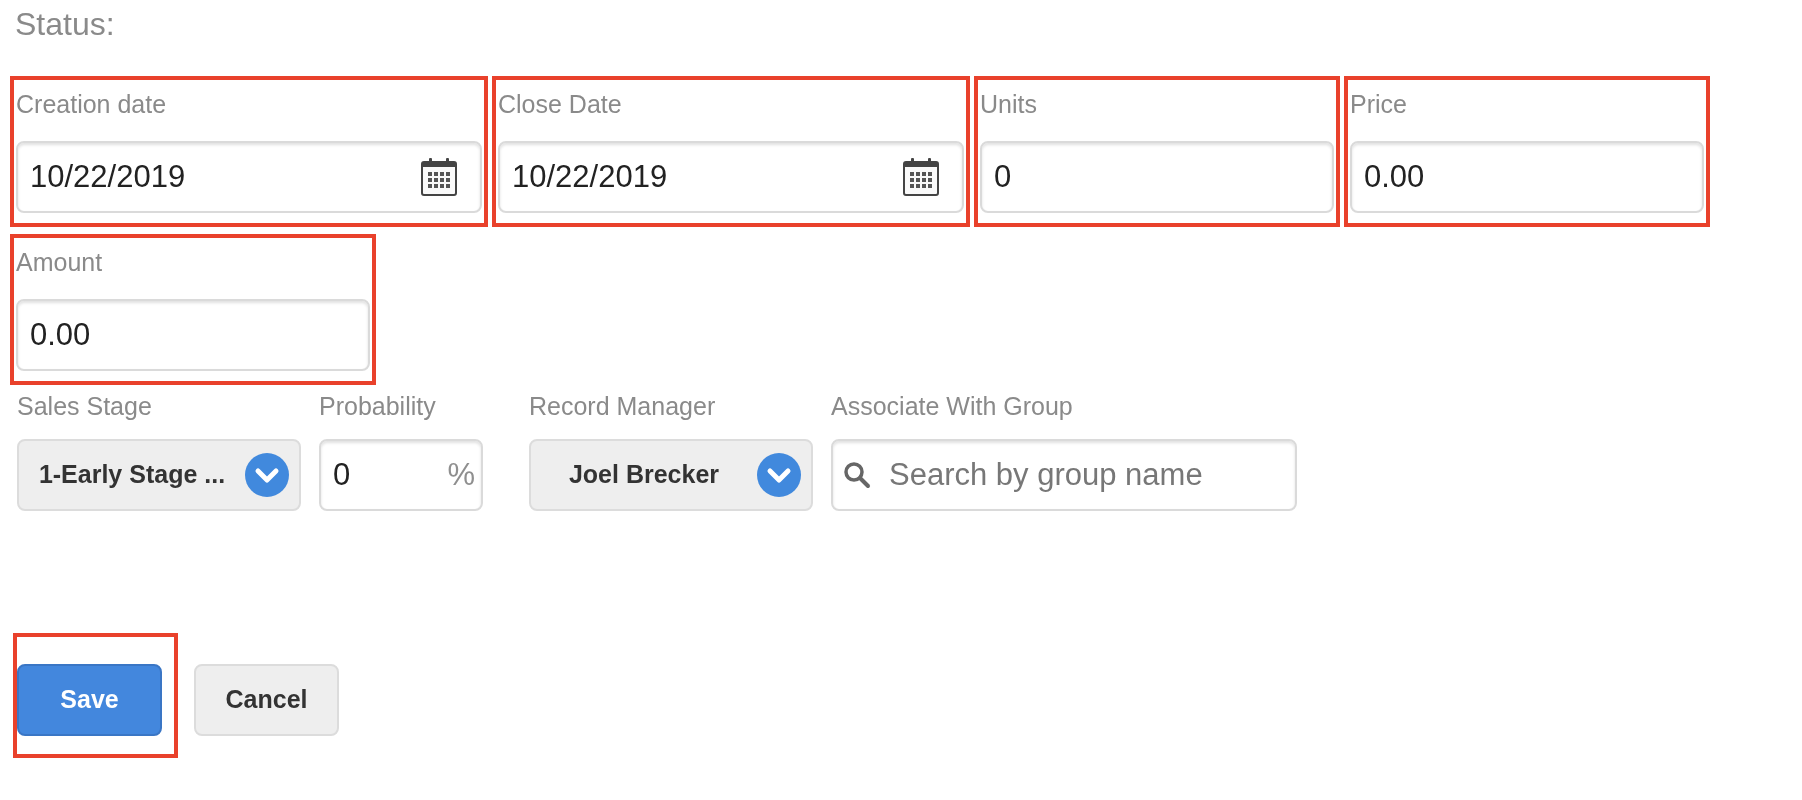 The width and height of the screenshot is (1802, 800). I want to click on text-field: 0, so click(1157, 177).